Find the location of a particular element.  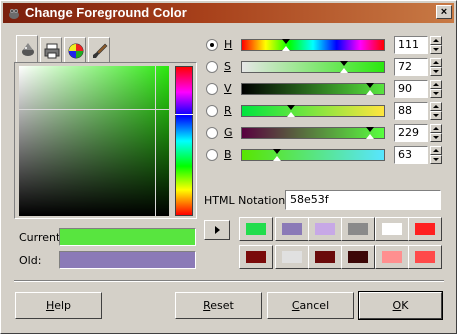

paintbrush-icon is located at coordinates (100, 50).